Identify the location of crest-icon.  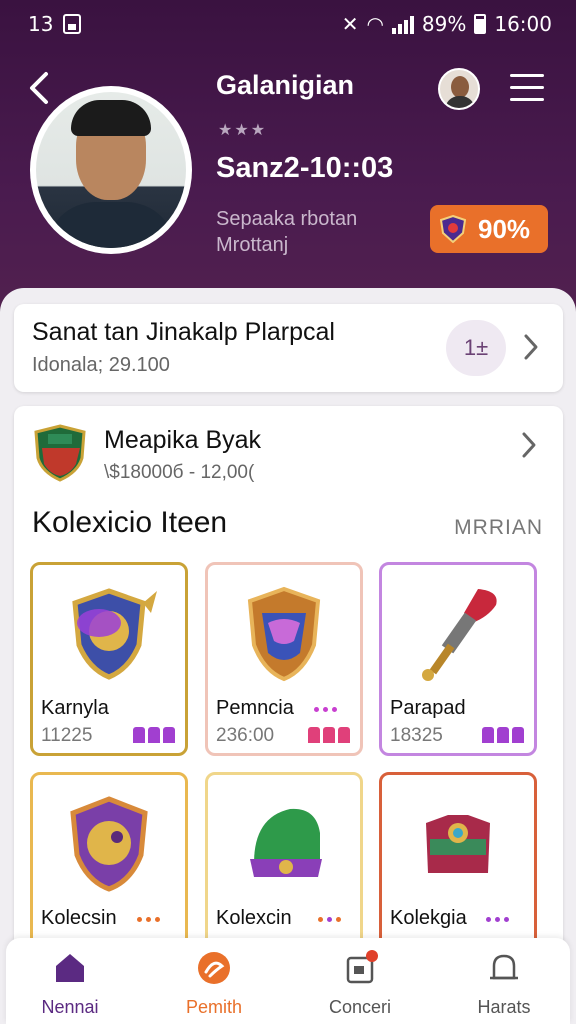
(60, 453).